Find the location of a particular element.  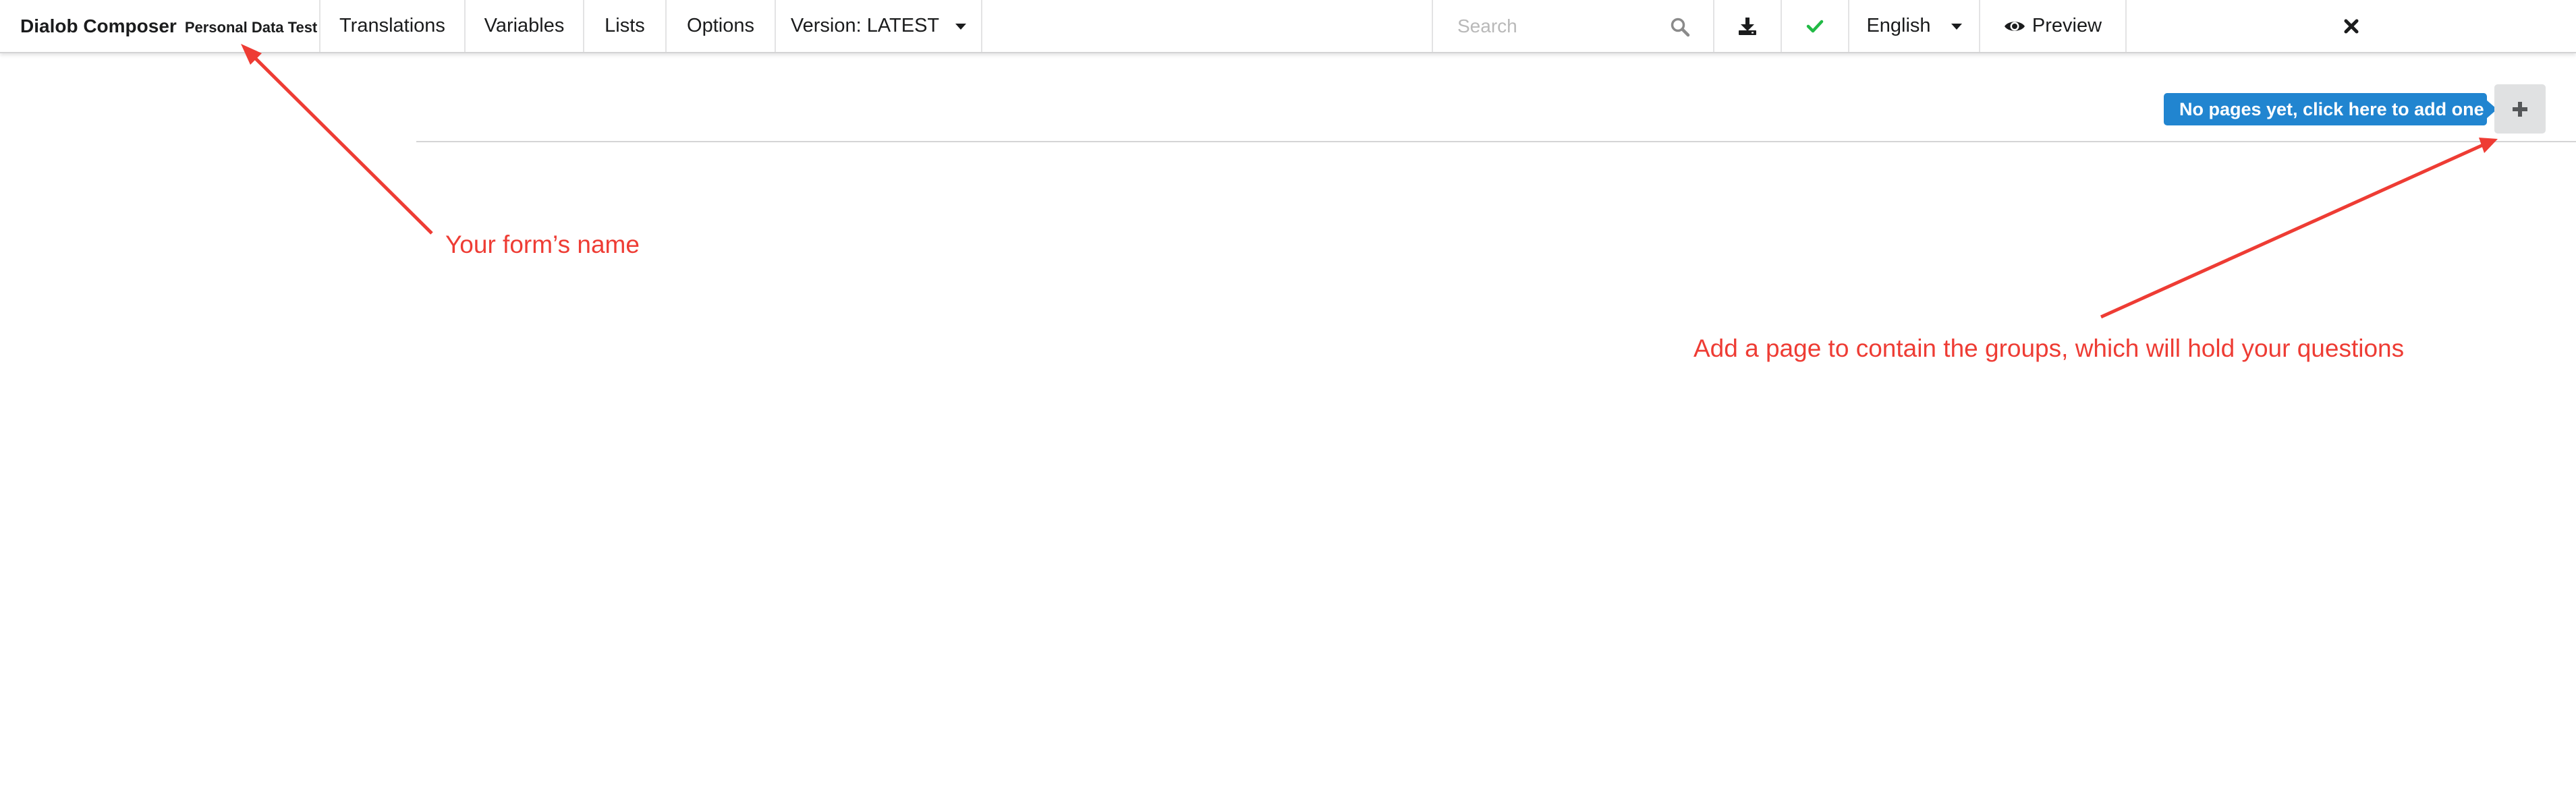

menu-item-variables: Variables is located at coordinates (525, 26).